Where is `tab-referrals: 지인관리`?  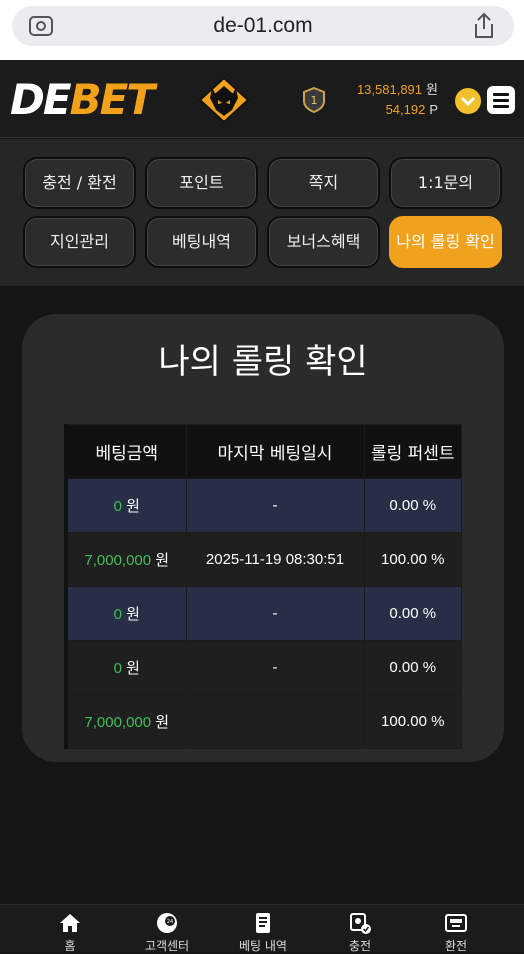 tab-referrals: 지인관리 is located at coordinates (79, 242).